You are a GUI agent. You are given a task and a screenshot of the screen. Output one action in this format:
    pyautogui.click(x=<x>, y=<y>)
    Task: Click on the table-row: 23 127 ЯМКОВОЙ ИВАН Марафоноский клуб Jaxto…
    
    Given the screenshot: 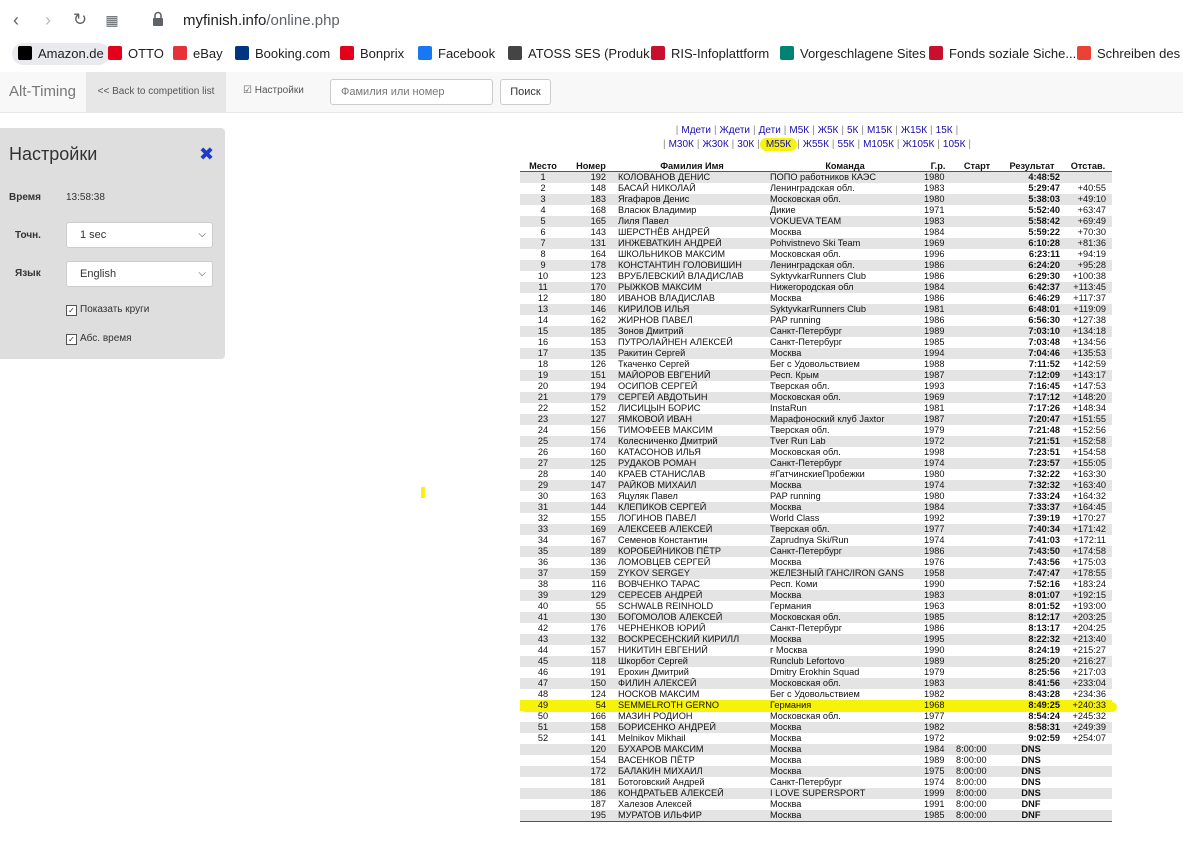 What is the action you would take?
    pyautogui.click(x=816, y=419)
    